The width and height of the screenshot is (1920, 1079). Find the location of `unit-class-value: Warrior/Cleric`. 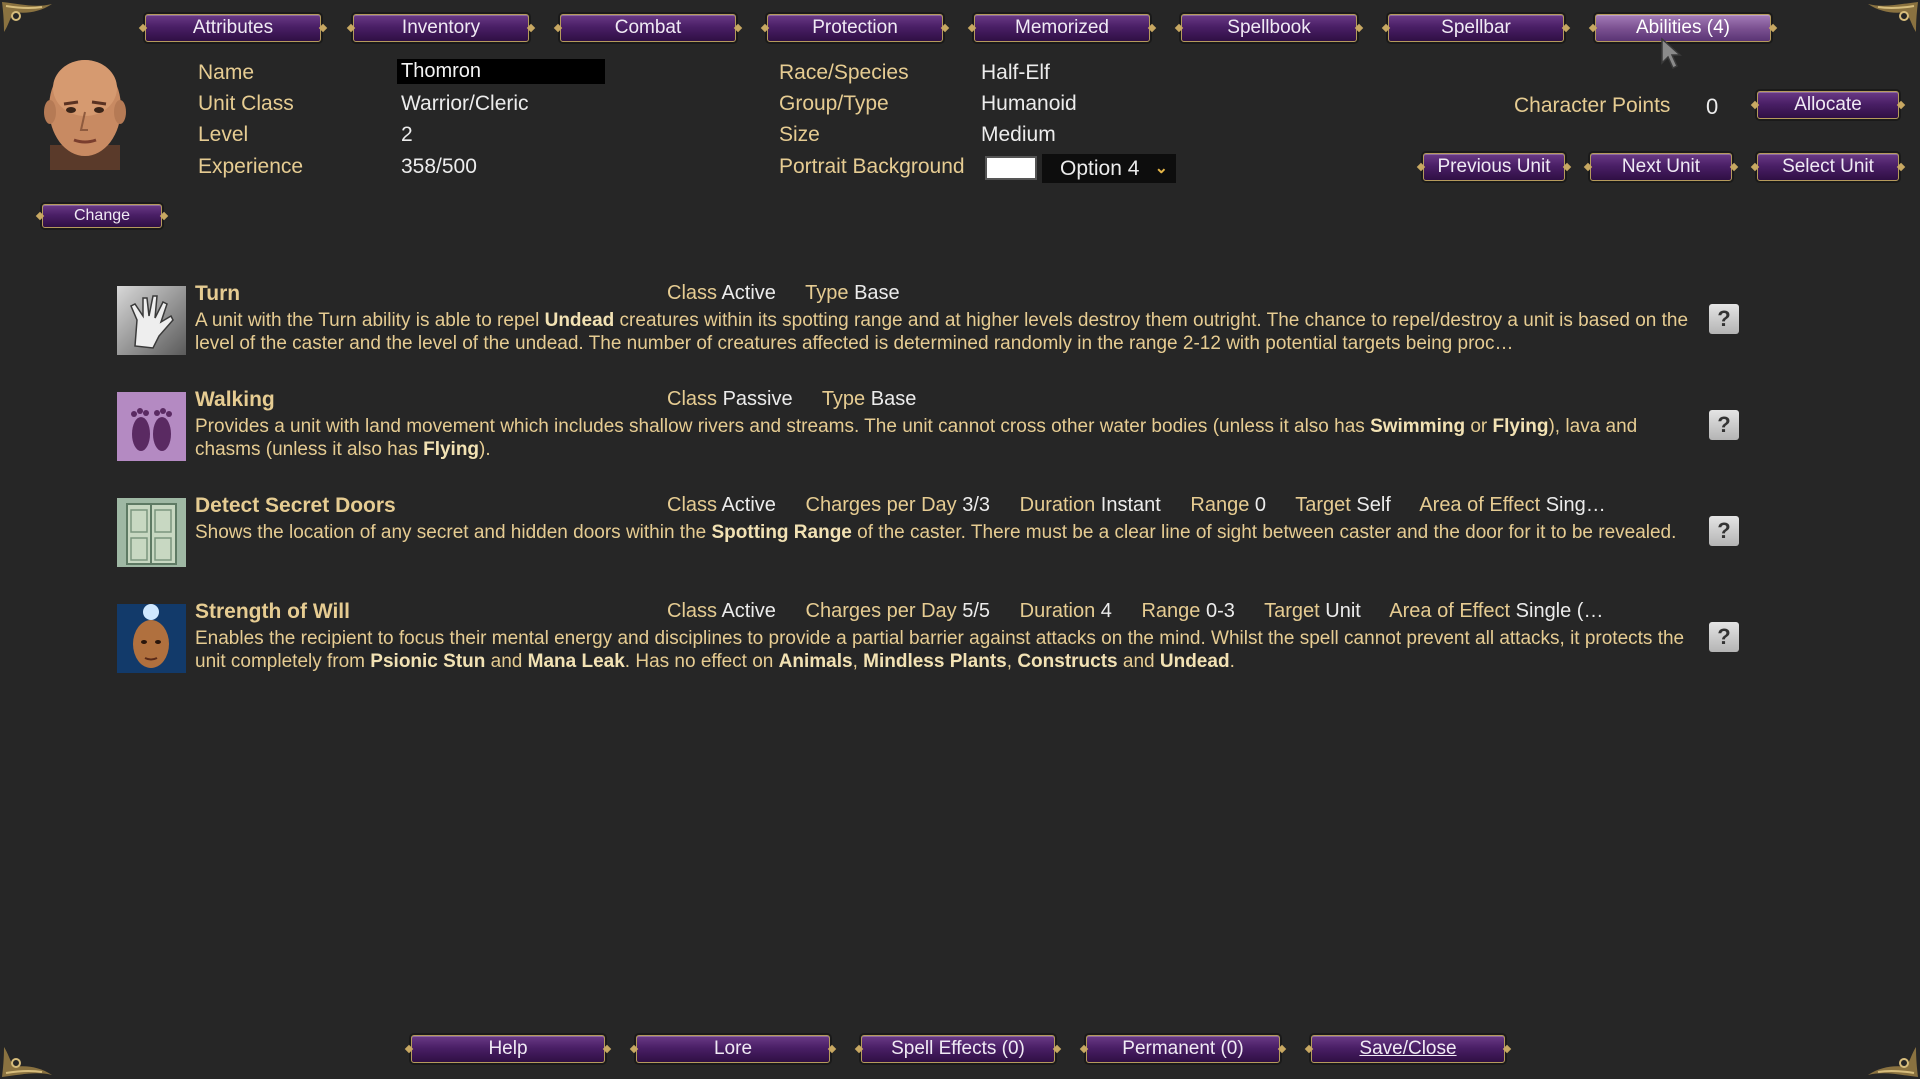

unit-class-value: Warrior/Cleric is located at coordinates (465, 103).